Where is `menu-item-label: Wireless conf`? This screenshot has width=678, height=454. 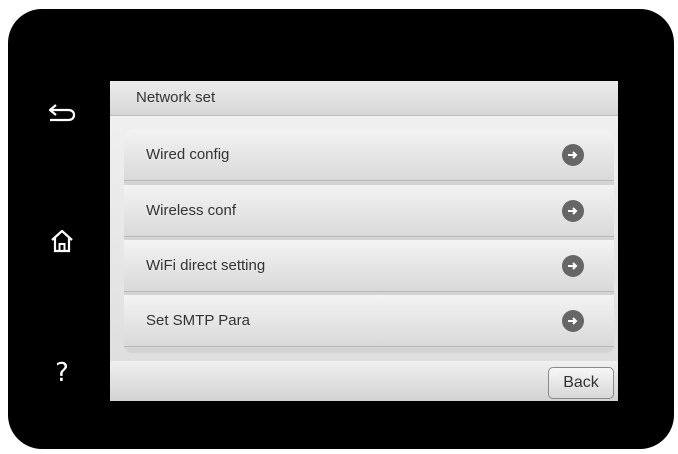
menu-item-label: Wireless conf is located at coordinates (191, 210).